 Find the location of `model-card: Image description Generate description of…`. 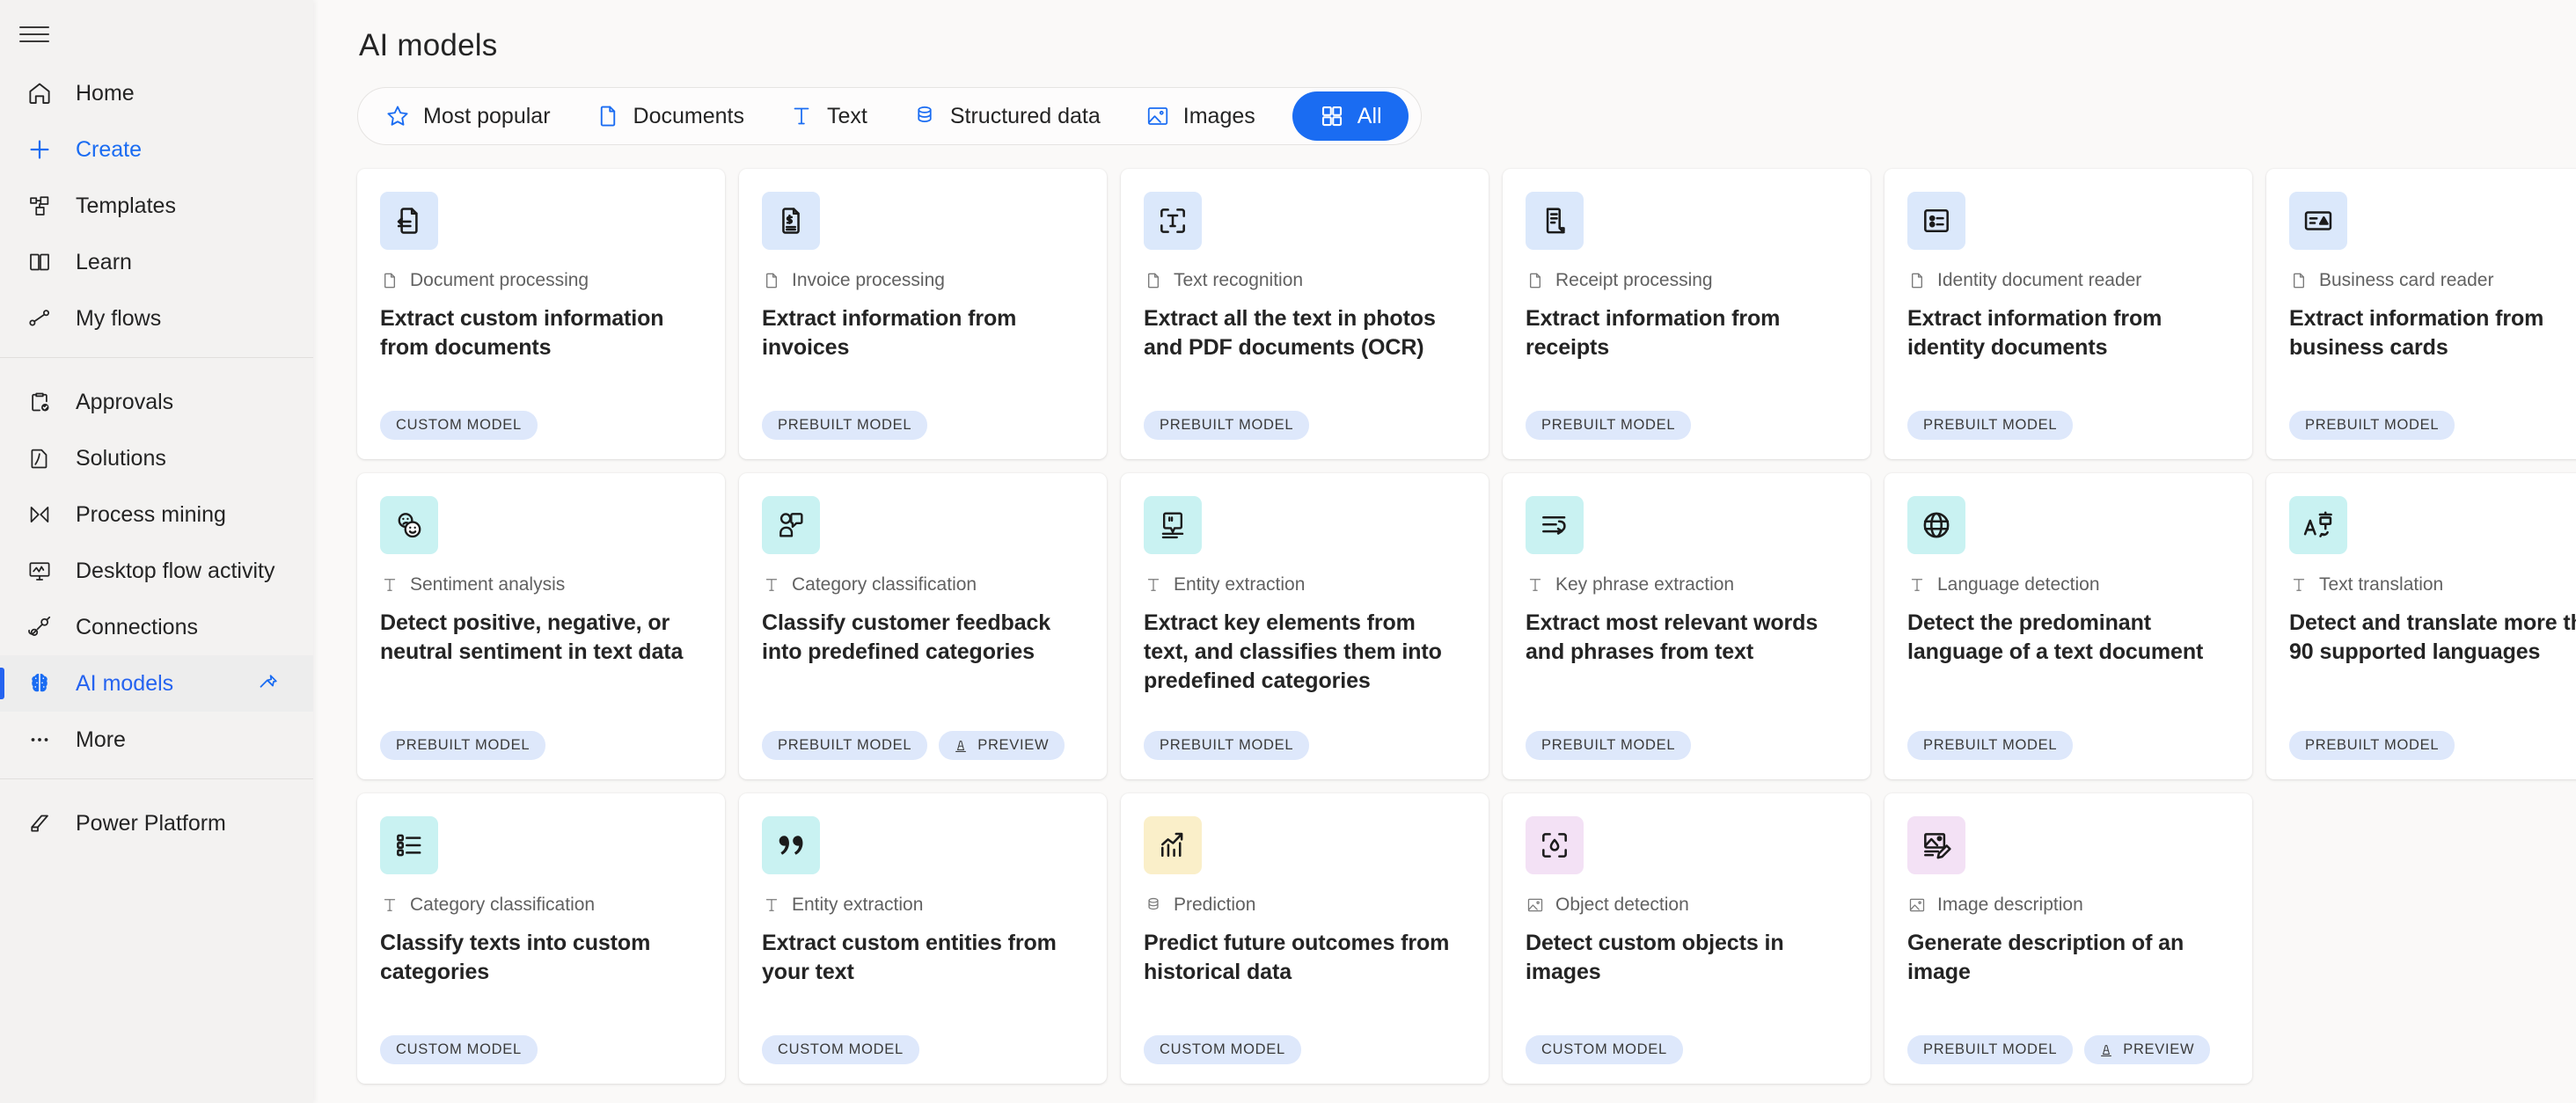

model-card: Image description Generate description of… is located at coordinates (2068, 939).